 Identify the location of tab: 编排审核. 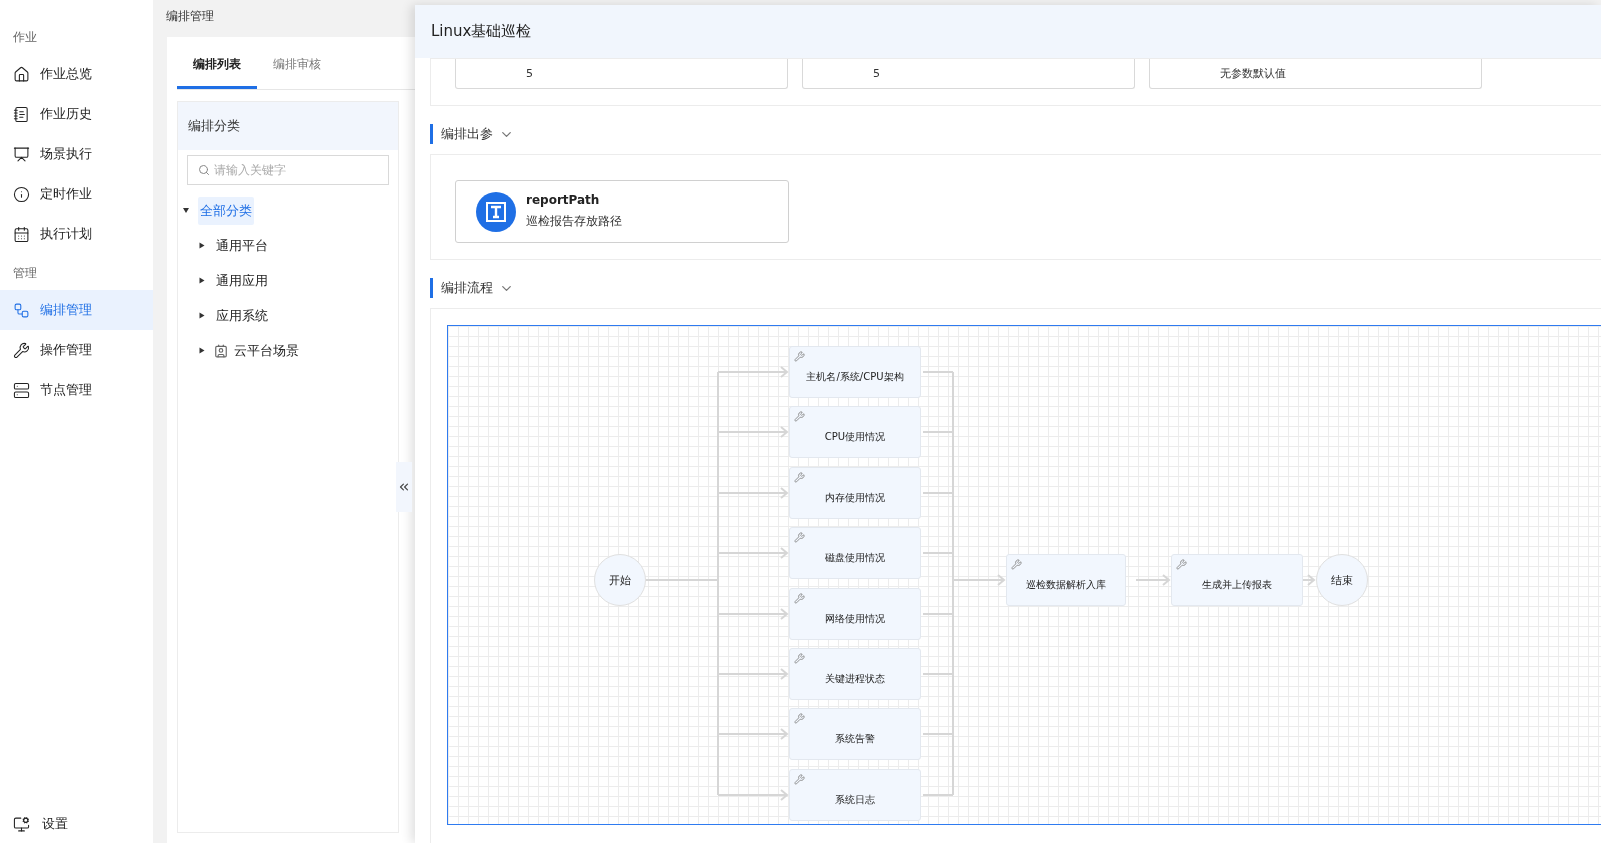
(297, 72).